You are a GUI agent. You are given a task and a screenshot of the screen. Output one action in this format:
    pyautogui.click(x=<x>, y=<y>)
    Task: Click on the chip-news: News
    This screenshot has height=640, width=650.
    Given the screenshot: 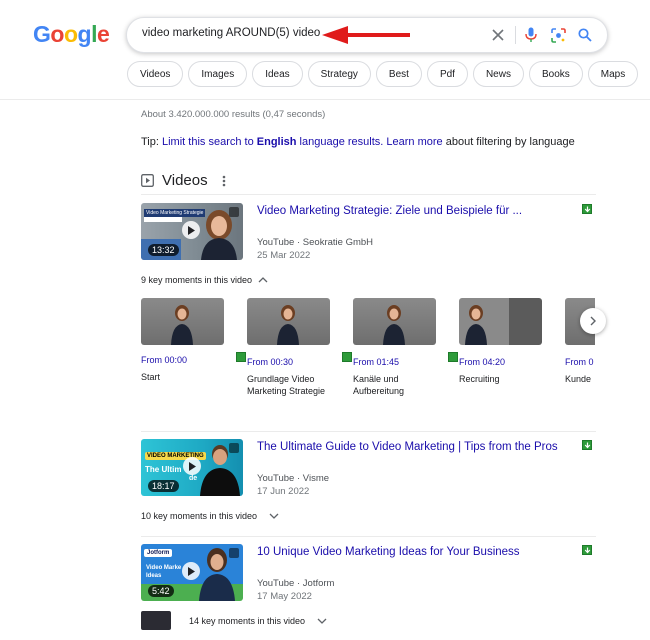 What is the action you would take?
    pyautogui.click(x=498, y=74)
    